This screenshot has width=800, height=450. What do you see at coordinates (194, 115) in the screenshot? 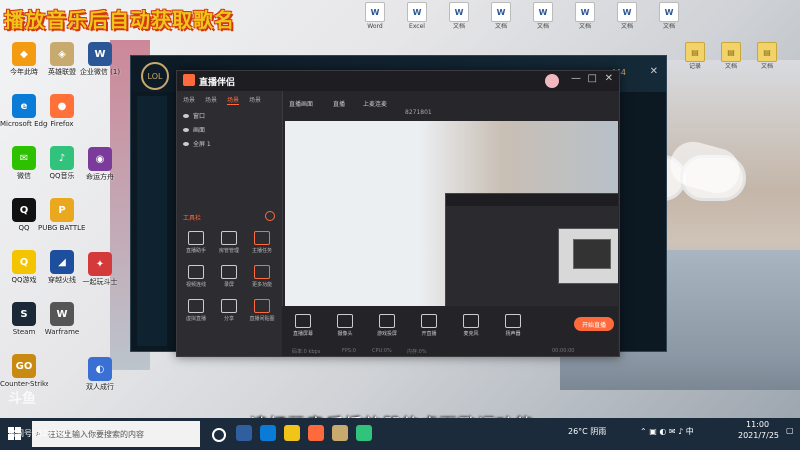
I see `scene-item: 窗口` at bounding box center [194, 115].